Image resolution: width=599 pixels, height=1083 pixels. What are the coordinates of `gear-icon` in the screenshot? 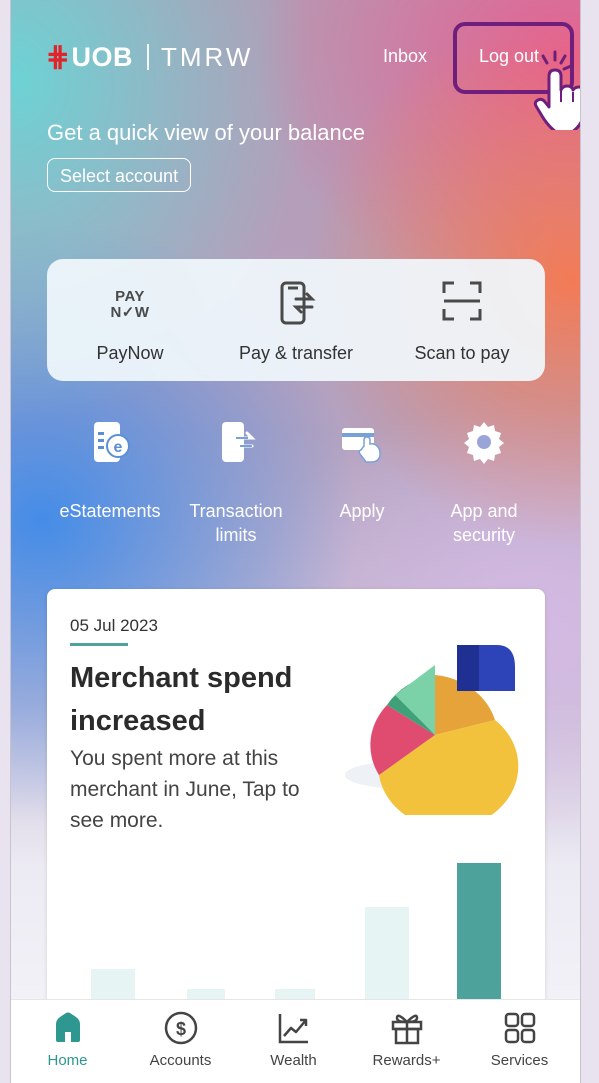 It's located at (484, 443).